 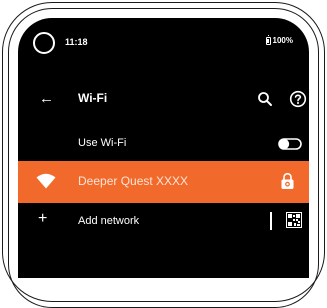 I want to click on status-time: 11:18, so click(x=76, y=42).